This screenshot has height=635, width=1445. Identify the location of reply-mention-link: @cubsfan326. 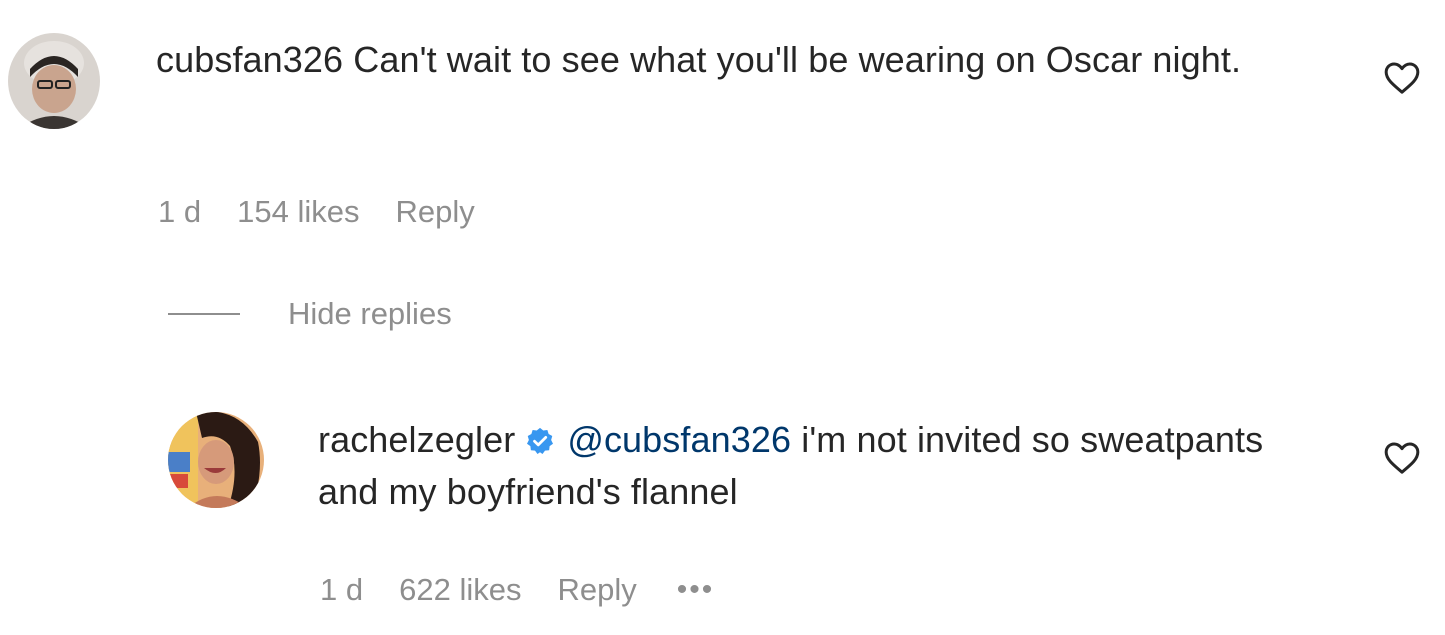
(679, 439).